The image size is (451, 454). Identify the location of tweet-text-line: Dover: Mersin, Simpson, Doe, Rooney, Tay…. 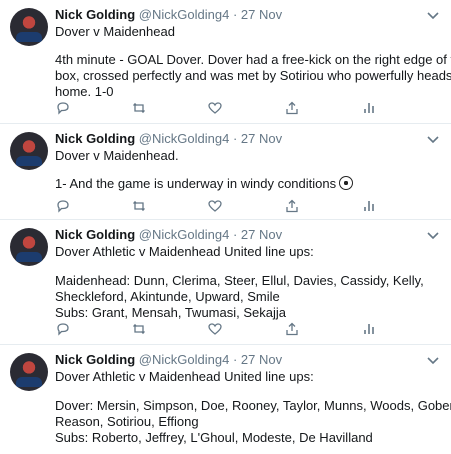
(253, 405).